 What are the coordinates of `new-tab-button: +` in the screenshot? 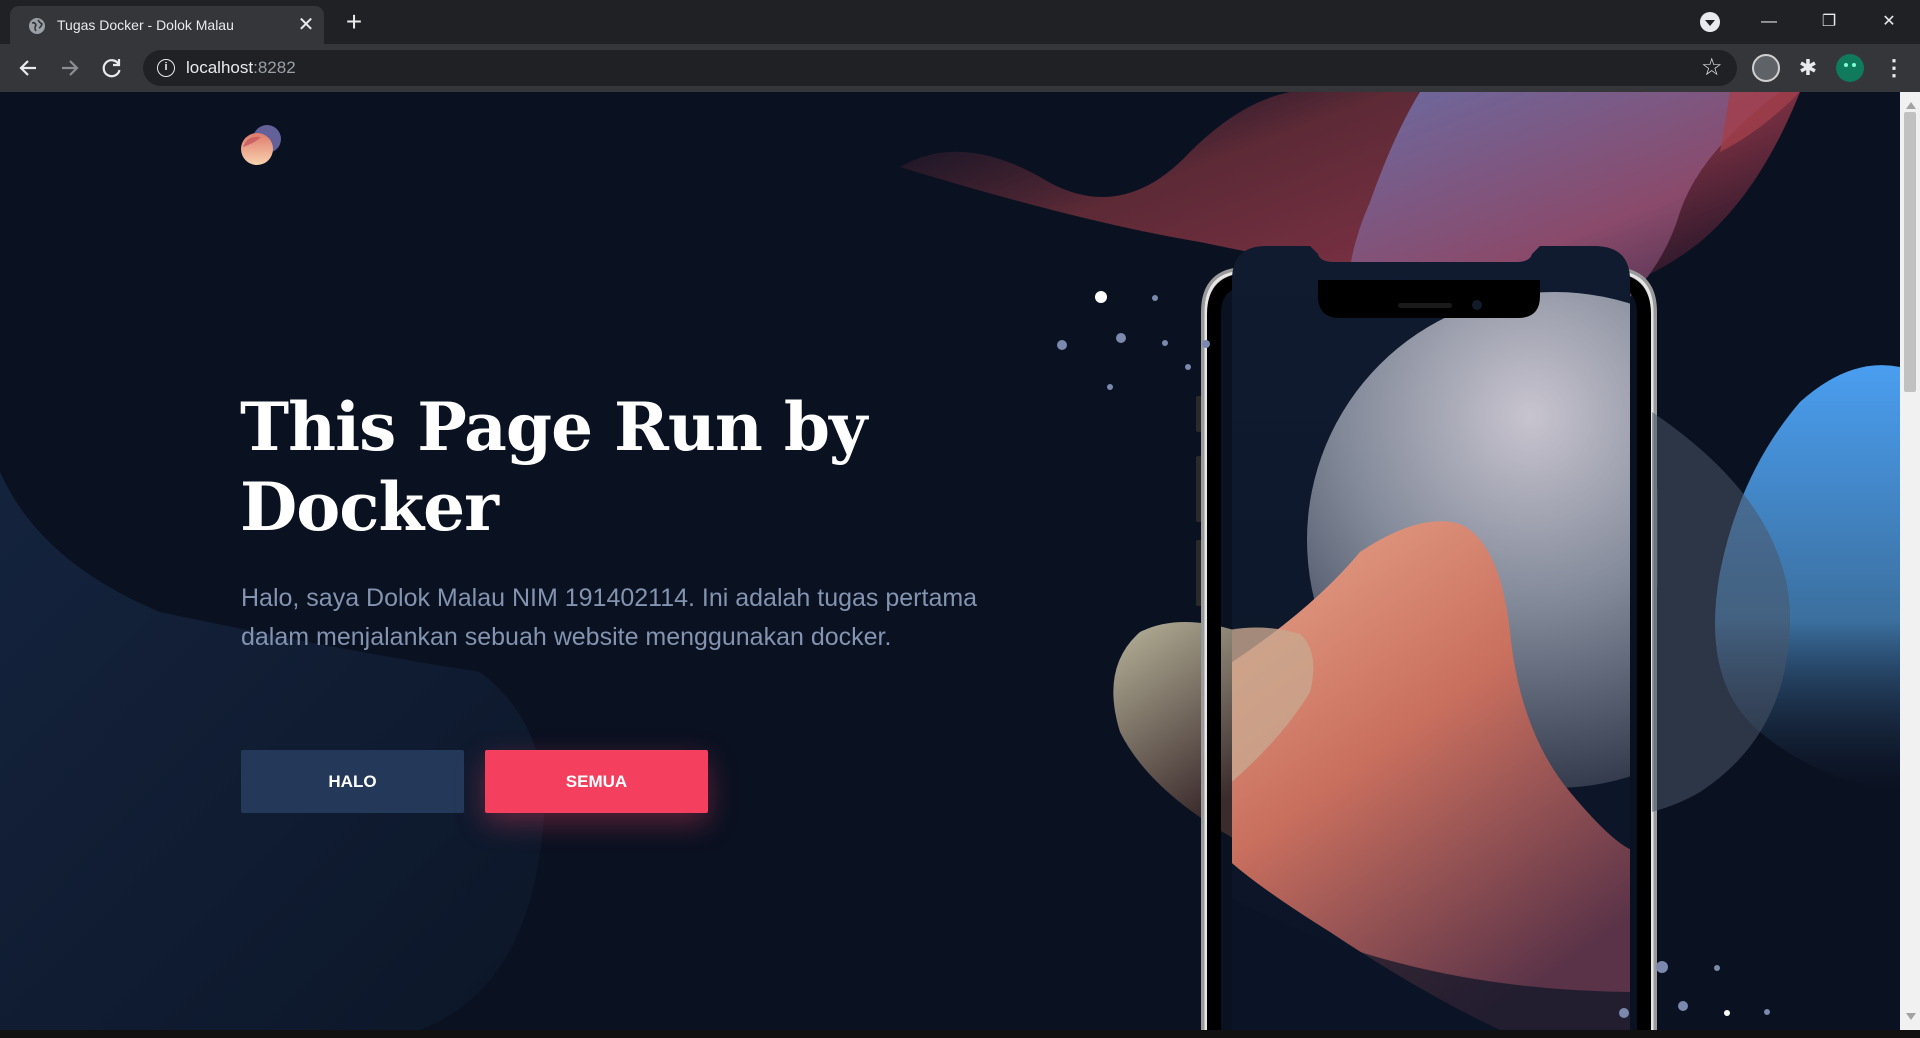 It's located at (354, 23).